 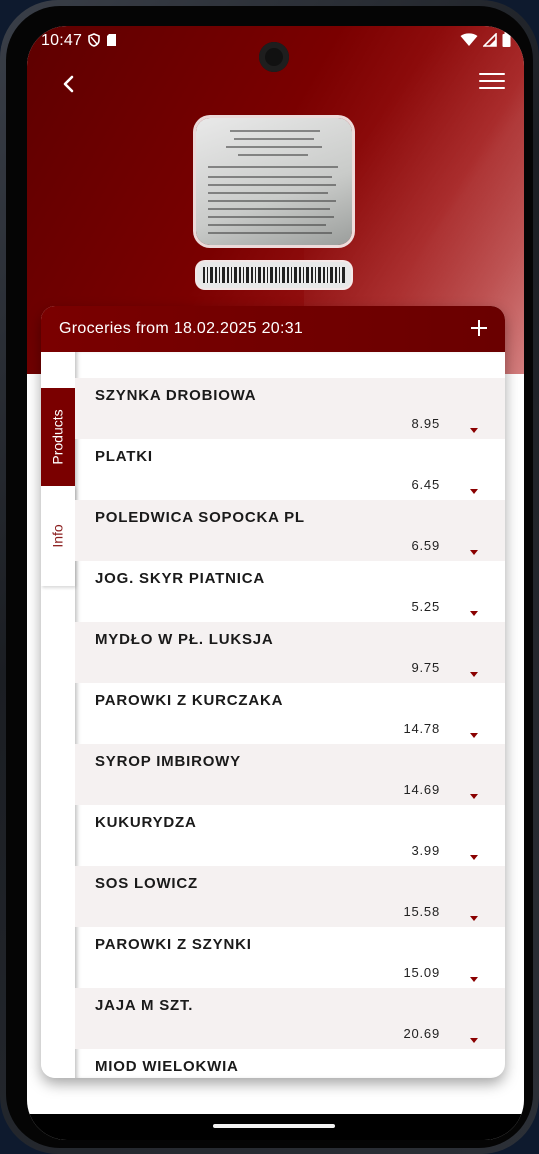 I want to click on item-price: 6.45, so click(x=425, y=484).